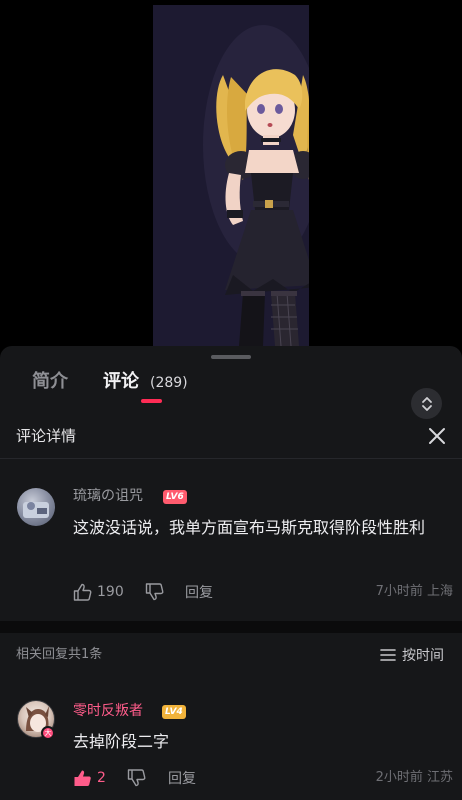 The width and height of the screenshot is (462, 800). What do you see at coordinates (108, 711) in the screenshot?
I see `username: 零时反叛者` at bounding box center [108, 711].